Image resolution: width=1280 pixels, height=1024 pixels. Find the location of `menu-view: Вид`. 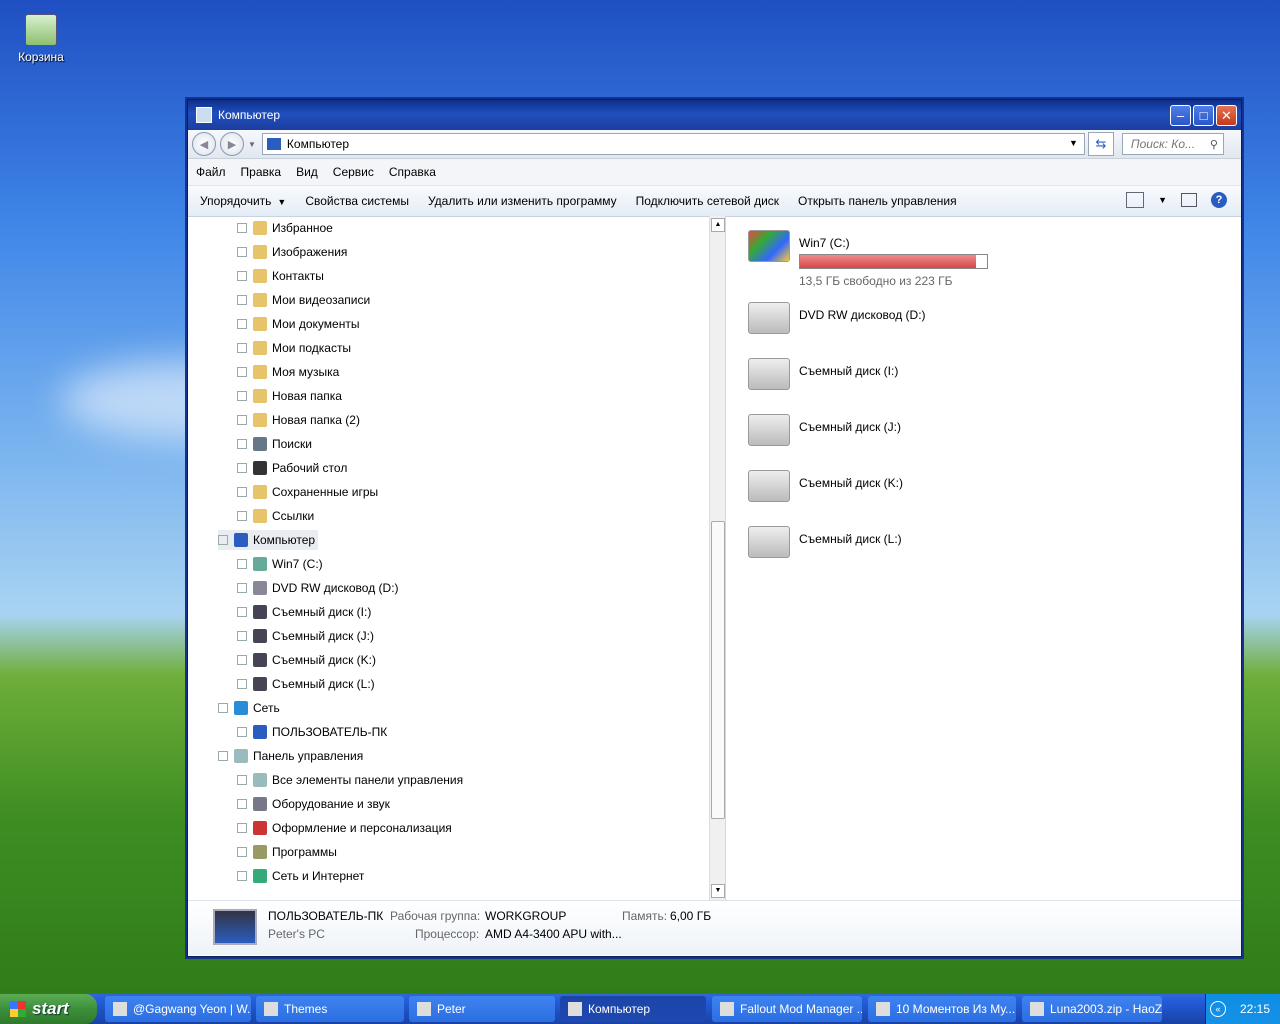

menu-view: Вид is located at coordinates (307, 172).